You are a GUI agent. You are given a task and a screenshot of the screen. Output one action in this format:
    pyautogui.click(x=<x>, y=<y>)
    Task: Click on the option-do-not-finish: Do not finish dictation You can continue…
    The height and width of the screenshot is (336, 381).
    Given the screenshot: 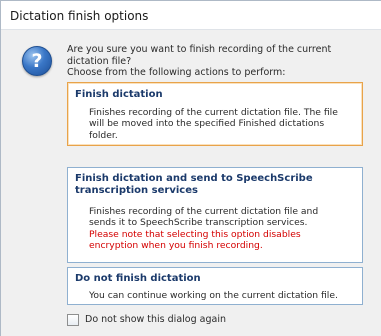 What is the action you would take?
    pyautogui.click(x=215, y=286)
    